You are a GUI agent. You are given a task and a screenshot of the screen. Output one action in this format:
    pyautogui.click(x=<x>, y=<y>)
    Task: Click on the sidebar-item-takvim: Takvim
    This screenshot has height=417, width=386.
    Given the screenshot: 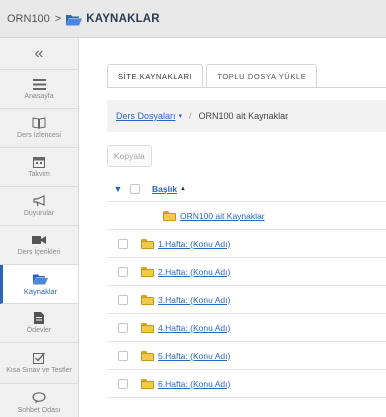 What is the action you would take?
    pyautogui.click(x=39, y=167)
    